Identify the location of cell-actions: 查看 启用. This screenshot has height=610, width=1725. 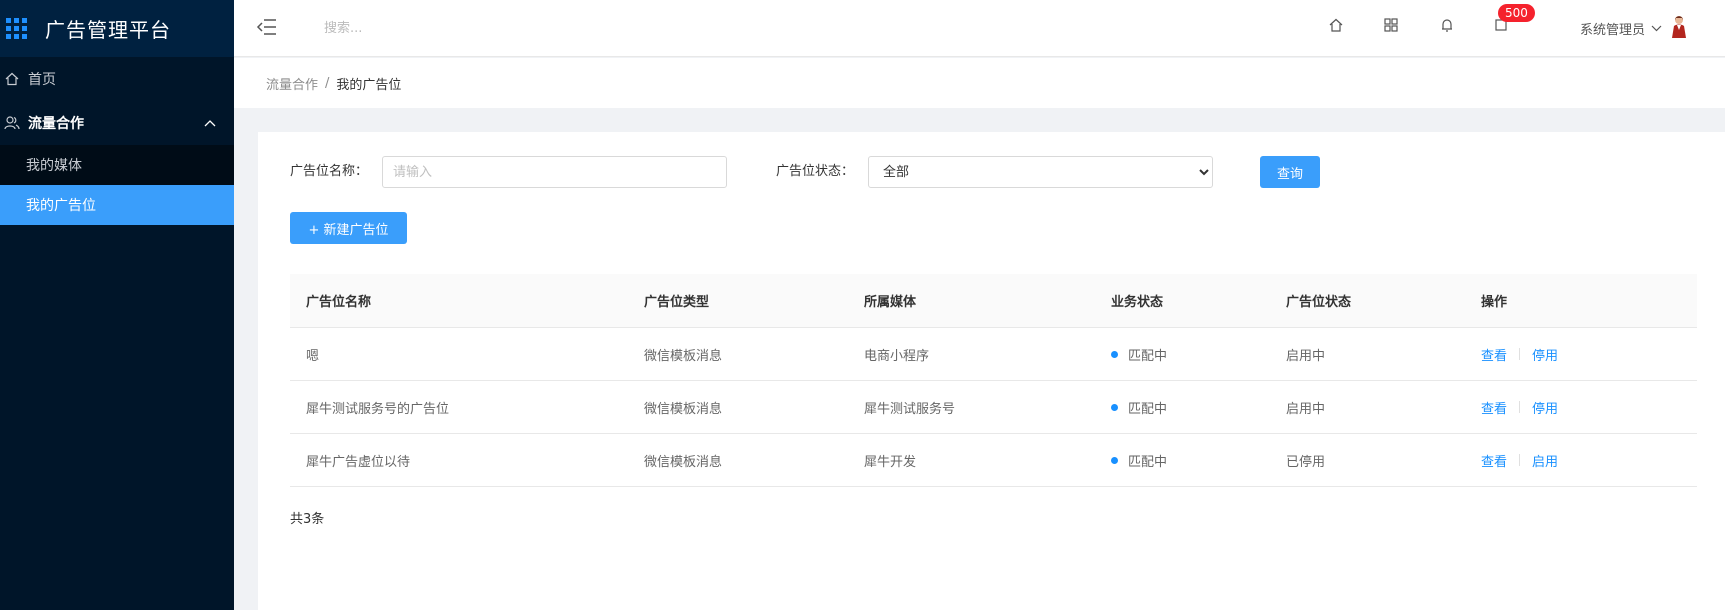
(1589, 460).